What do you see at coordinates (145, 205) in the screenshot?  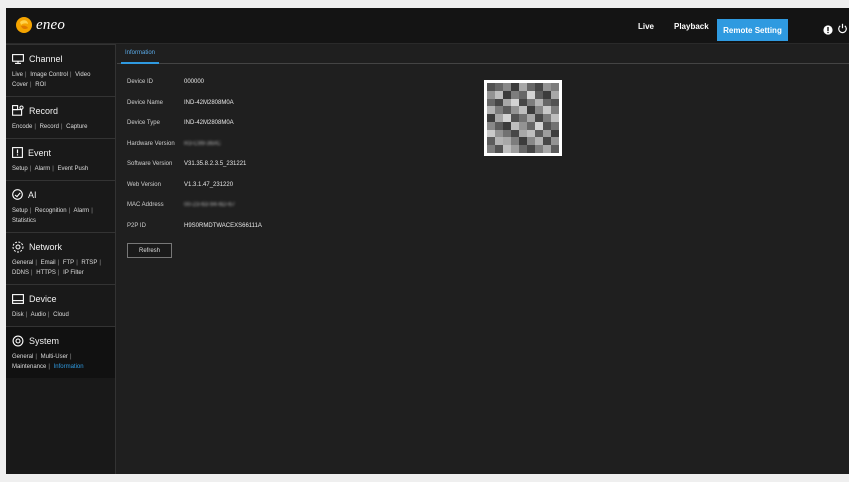 I see `info-row-label: MAC Address` at bounding box center [145, 205].